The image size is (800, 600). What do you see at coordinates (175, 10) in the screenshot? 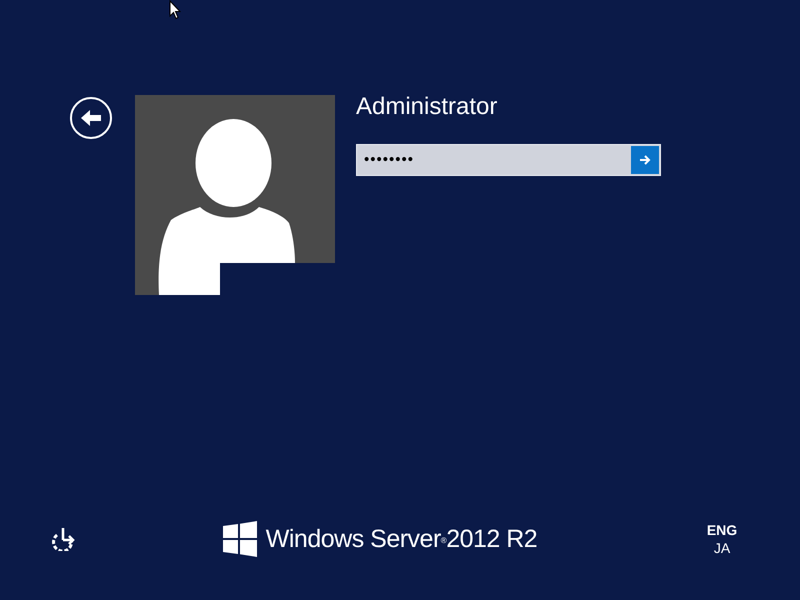
I see `mouse-cursor-icon` at bounding box center [175, 10].